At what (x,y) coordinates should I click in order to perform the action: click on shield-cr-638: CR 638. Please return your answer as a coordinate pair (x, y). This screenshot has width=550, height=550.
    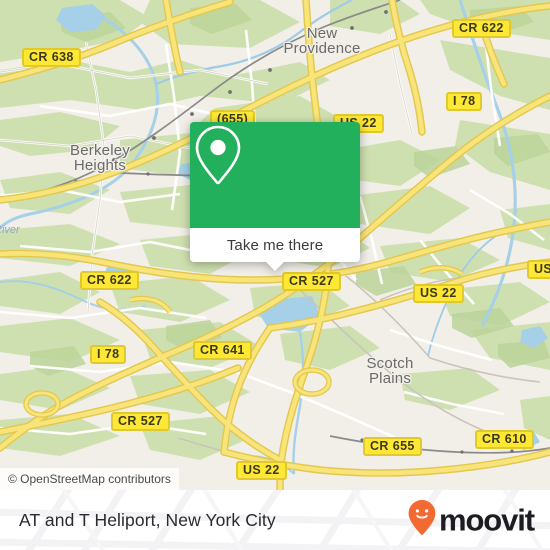
    Looking at the image, I should click on (51, 57).